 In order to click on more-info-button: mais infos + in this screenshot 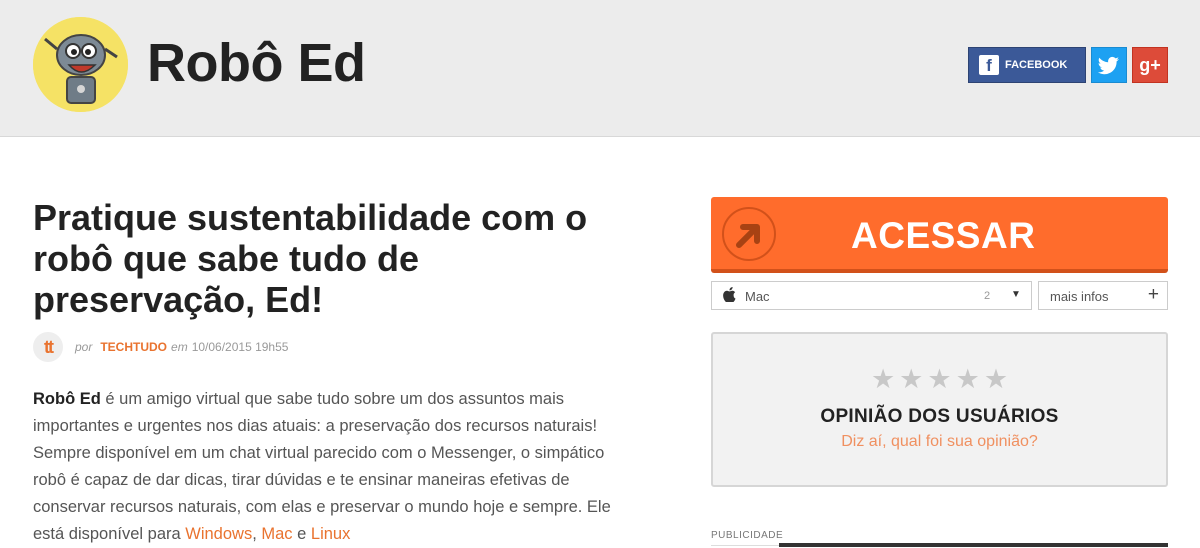, I will do `click(1103, 295)`.